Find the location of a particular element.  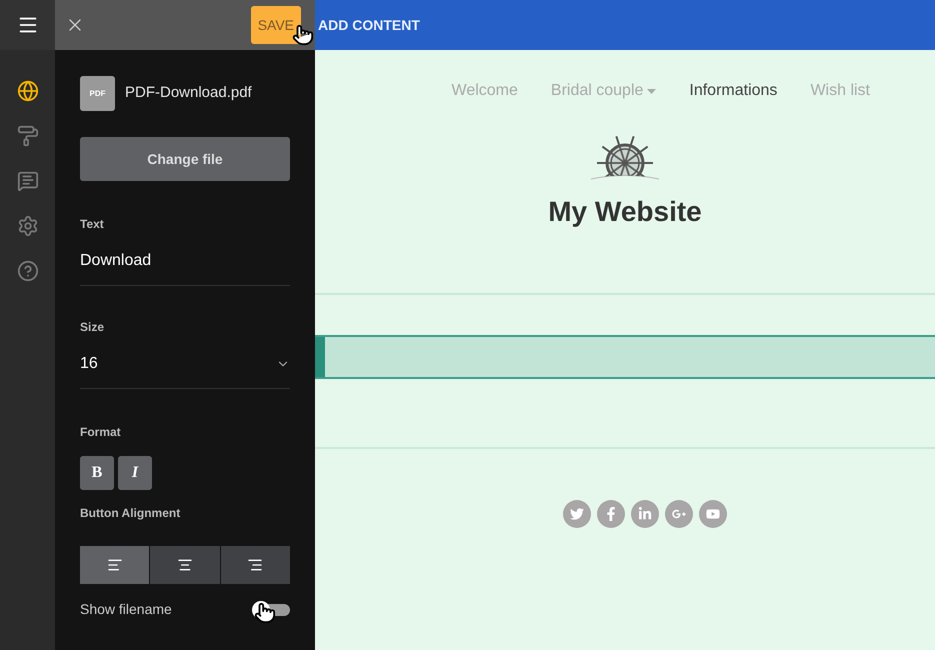

field-label: Size is located at coordinates (93, 327).